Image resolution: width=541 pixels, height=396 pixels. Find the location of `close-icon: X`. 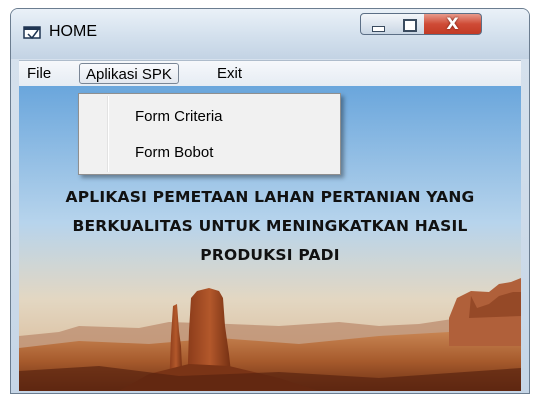

close-icon: X is located at coordinates (452, 23).